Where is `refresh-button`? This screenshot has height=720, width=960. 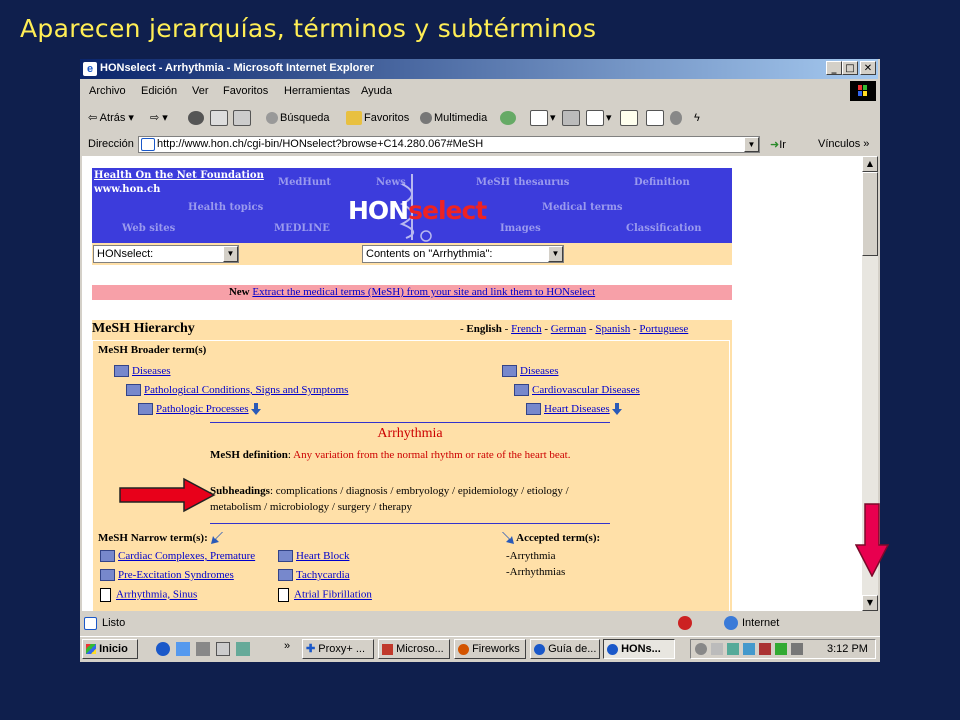 refresh-button is located at coordinates (220, 118).